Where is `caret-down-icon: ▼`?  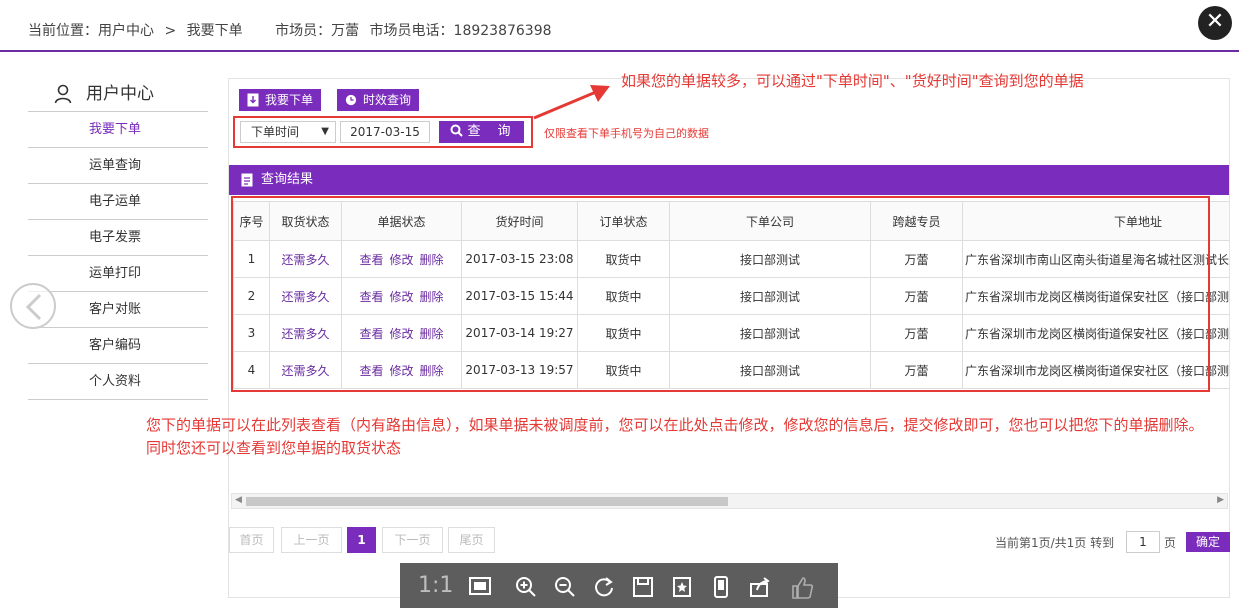
caret-down-icon: ▼ is located at coordinates (325, 131).